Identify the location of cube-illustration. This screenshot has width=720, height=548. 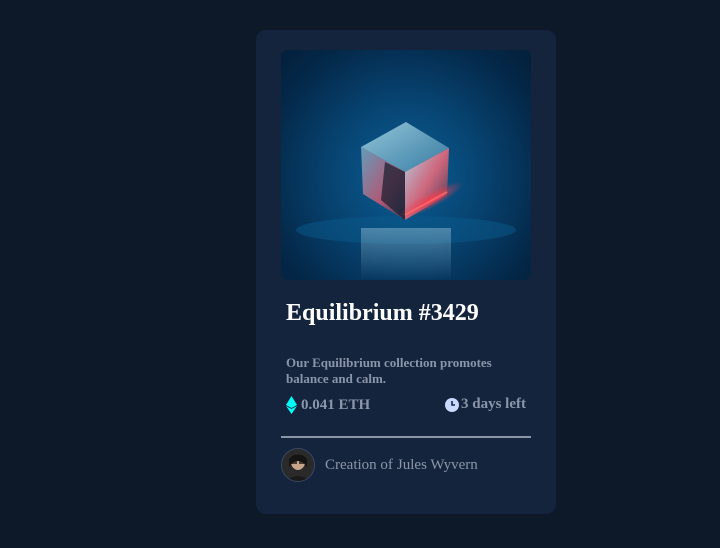
(406, 201).